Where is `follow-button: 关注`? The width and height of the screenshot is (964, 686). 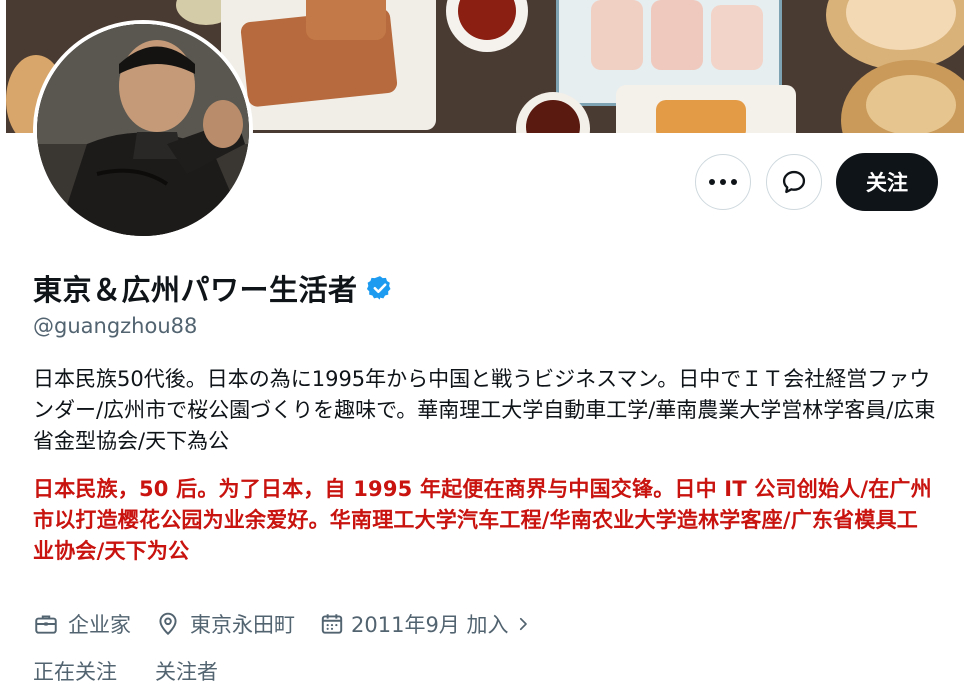
follow-button: 关注 is located at coordinates (887, 182).